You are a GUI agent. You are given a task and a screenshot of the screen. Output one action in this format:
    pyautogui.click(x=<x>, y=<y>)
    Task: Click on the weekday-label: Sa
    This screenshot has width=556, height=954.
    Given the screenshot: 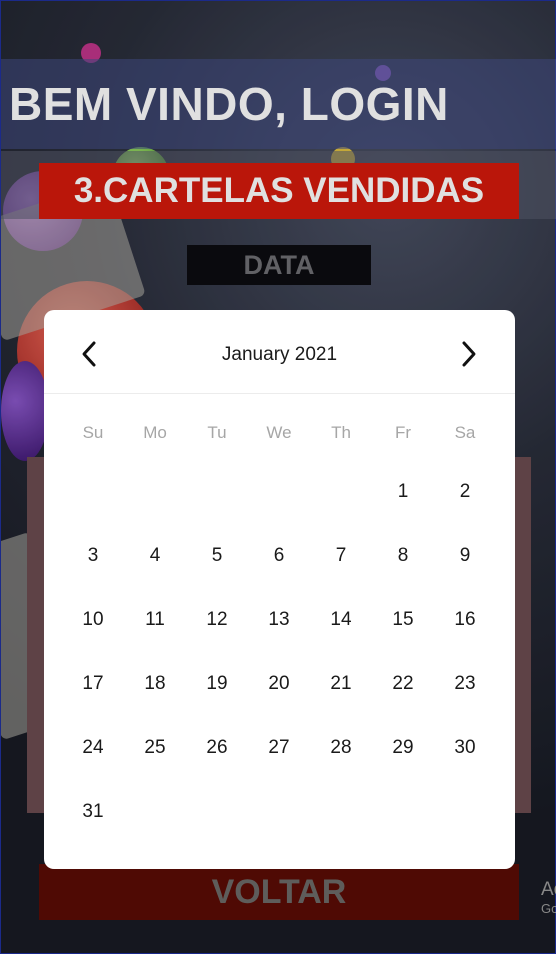 What is the action you would take?
    pyautogui.click(x=465, y=432)
    